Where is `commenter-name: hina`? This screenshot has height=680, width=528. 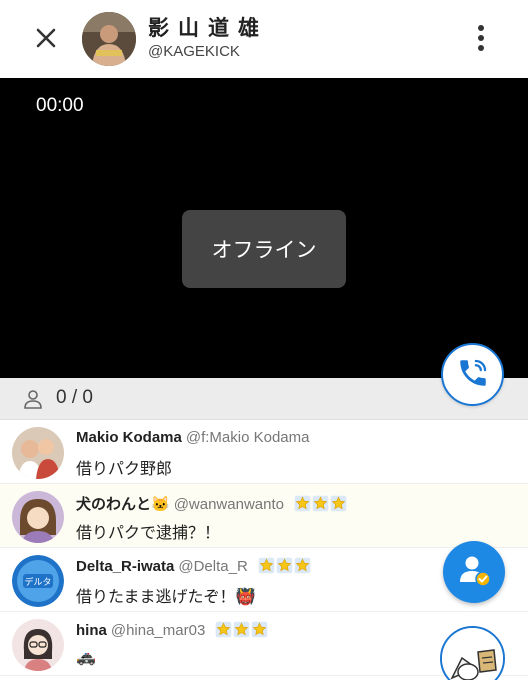
commenter-name: hina is located at coordinates (91, 630).